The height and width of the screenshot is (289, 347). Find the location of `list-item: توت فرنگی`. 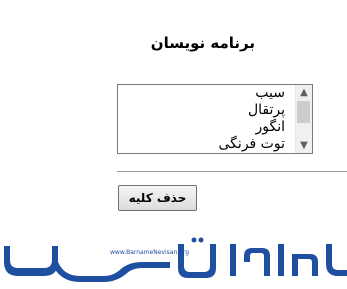

list-item: توت فرنگی is located at coordinates (206, 144).